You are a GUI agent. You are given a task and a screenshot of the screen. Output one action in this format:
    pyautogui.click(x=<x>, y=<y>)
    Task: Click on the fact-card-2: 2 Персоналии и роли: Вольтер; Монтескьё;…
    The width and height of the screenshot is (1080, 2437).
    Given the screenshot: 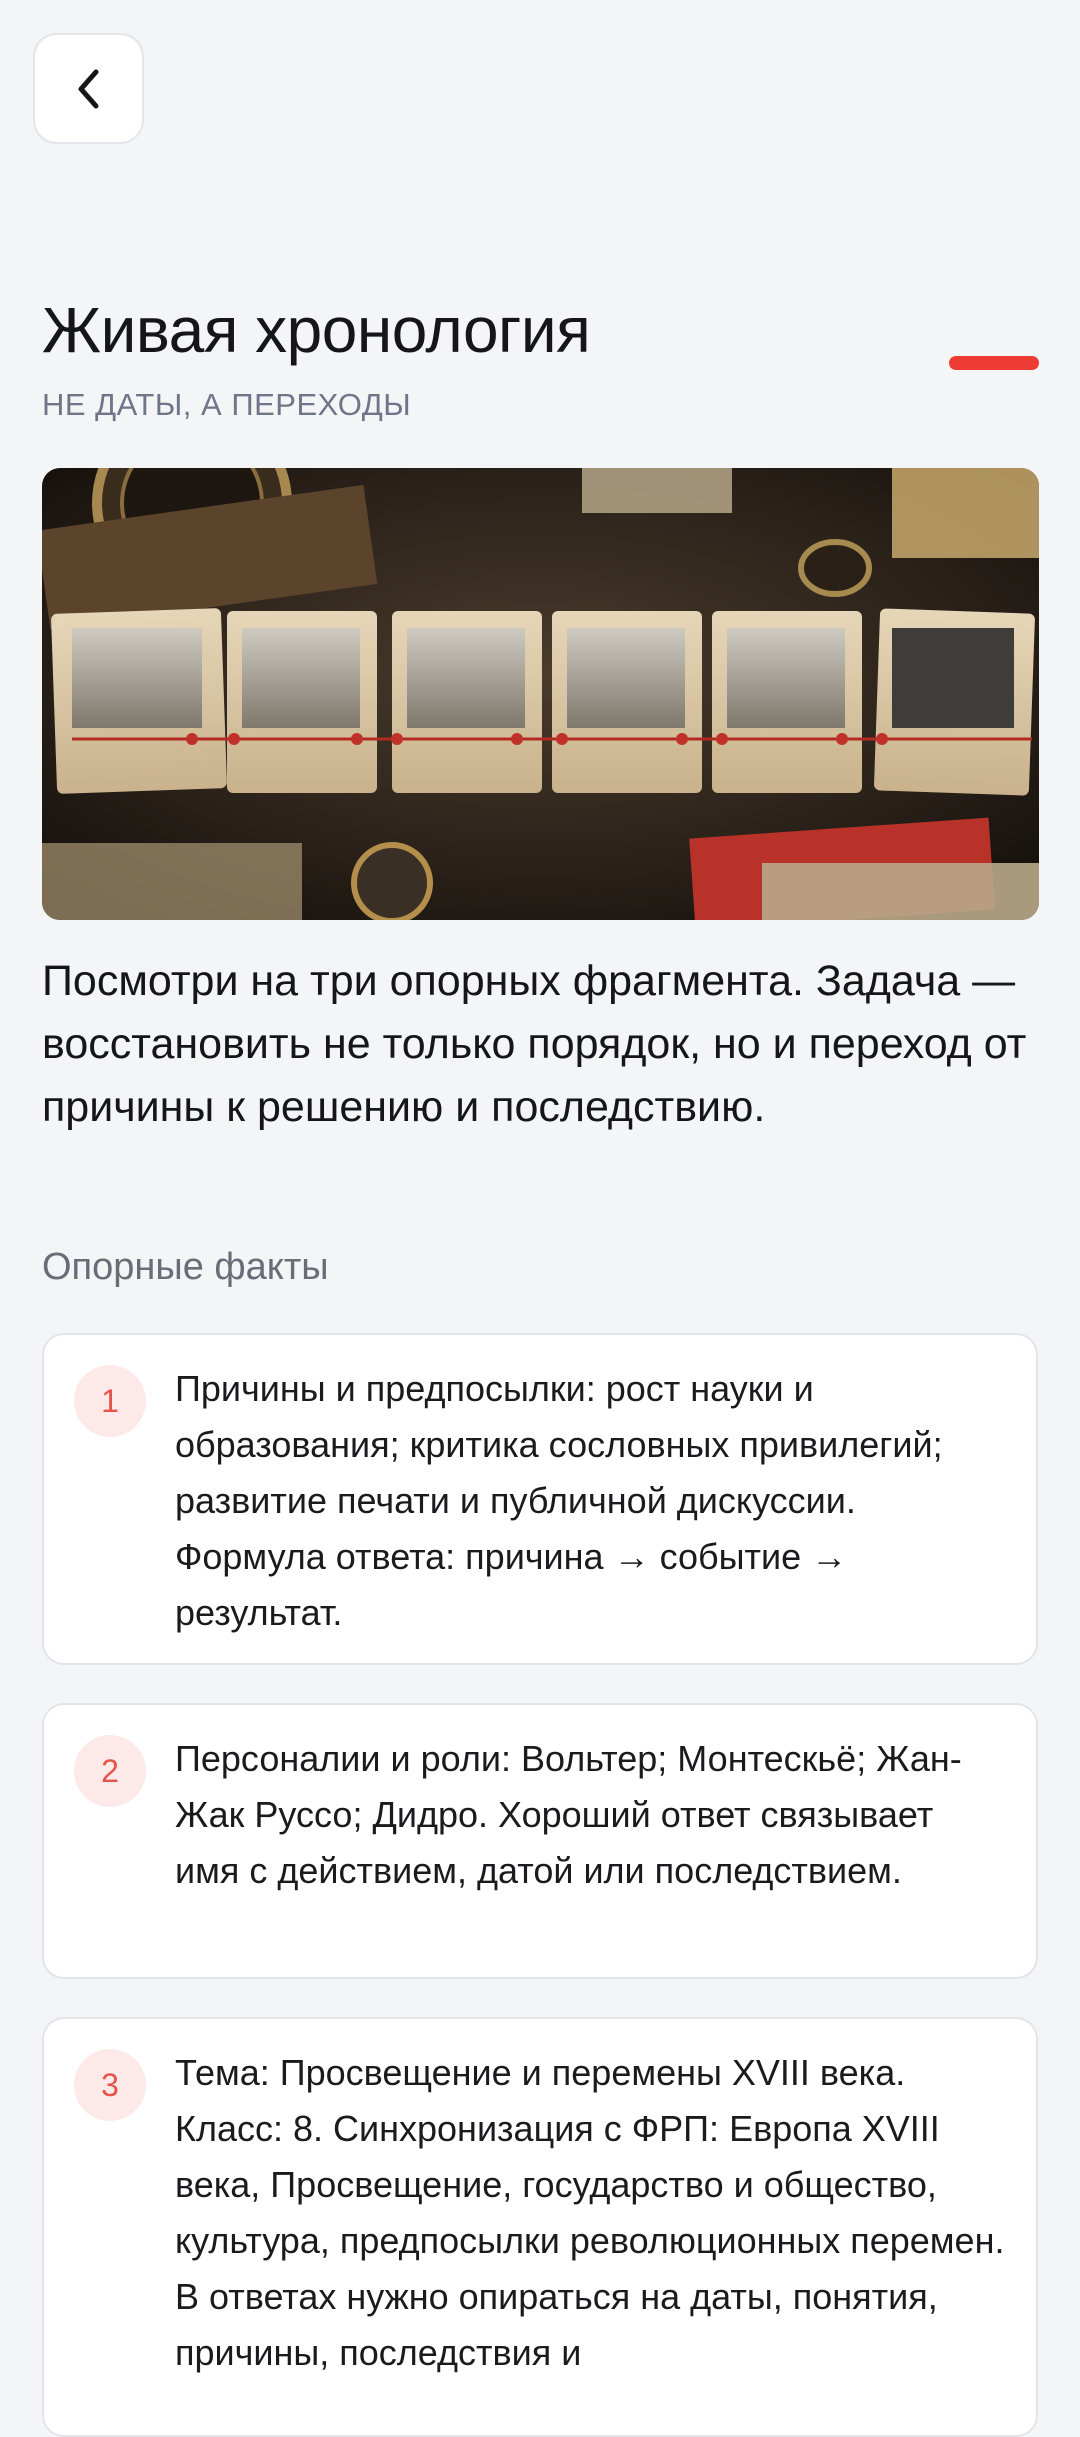 What is the action you would take?
    pyautogui.click(x=540, y=1841)
    